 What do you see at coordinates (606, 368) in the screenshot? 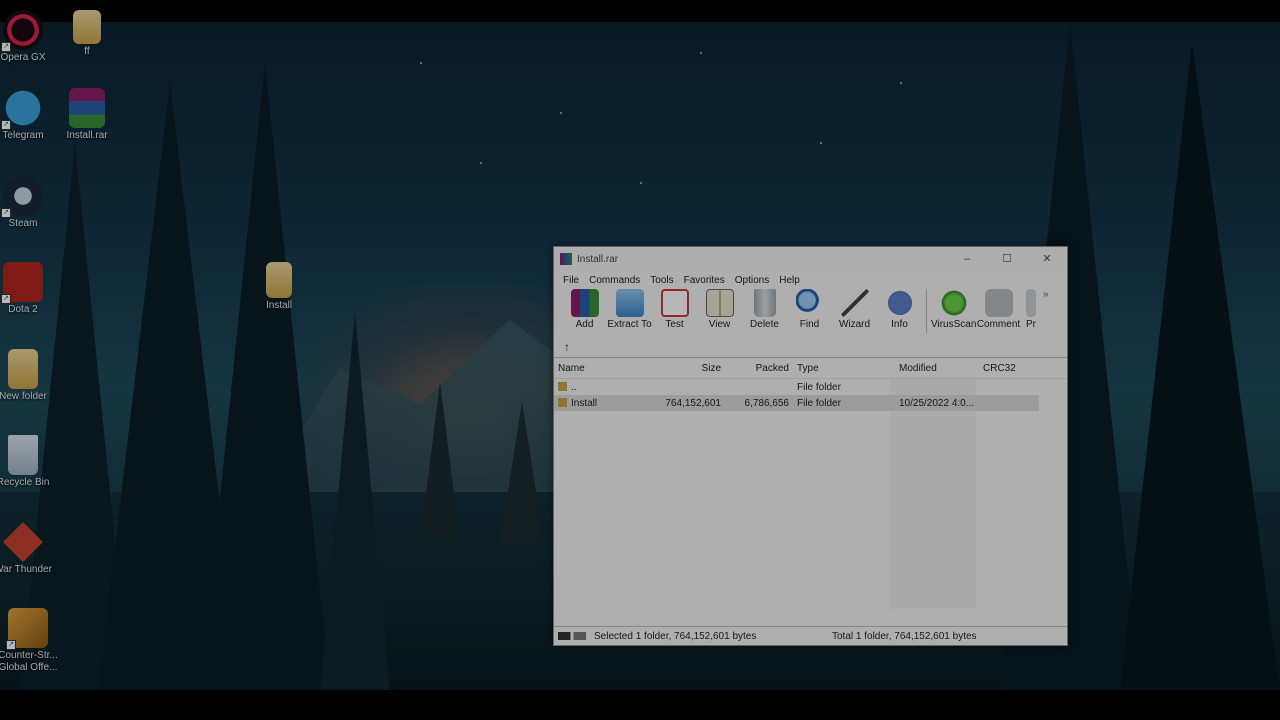
I see `column-header-name: Name` at bounding box center [606, 368].